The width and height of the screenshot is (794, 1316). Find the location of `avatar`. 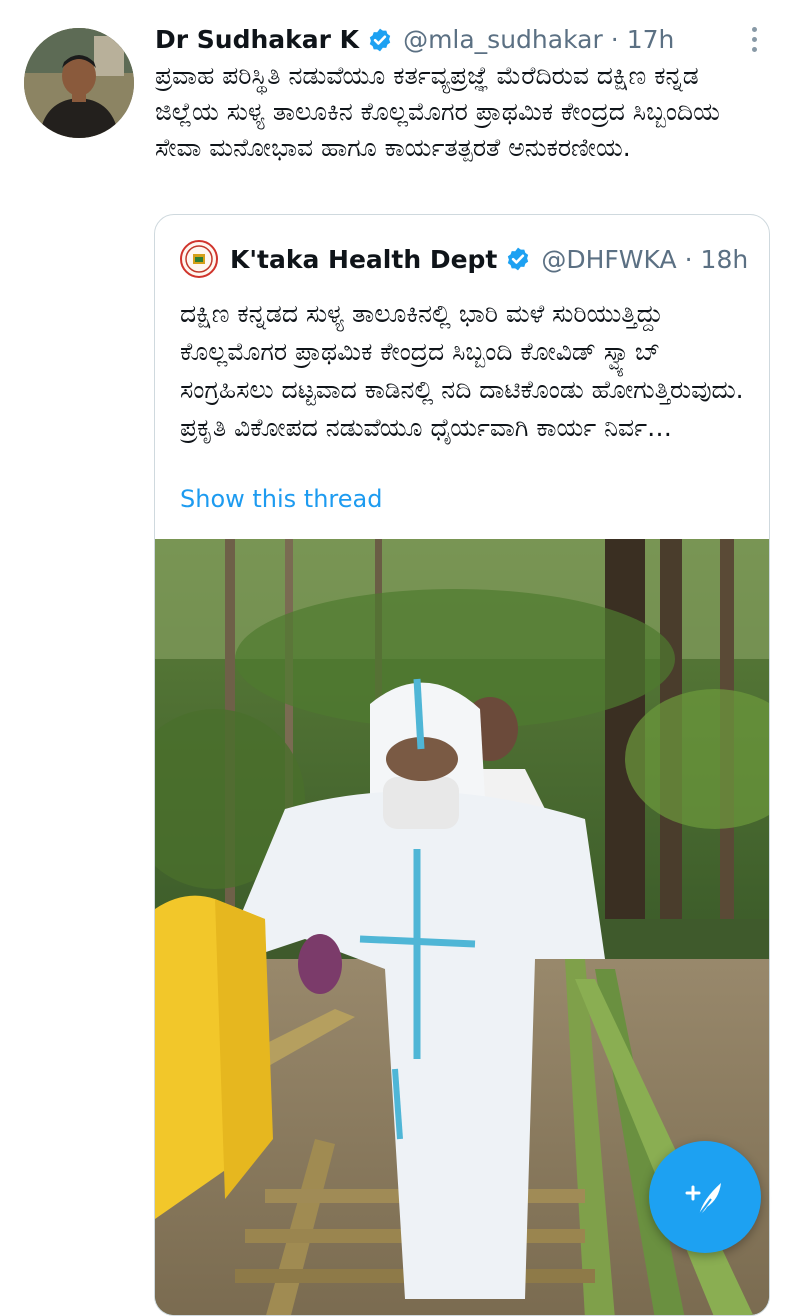

avatar is located at coordinates (79, 83).